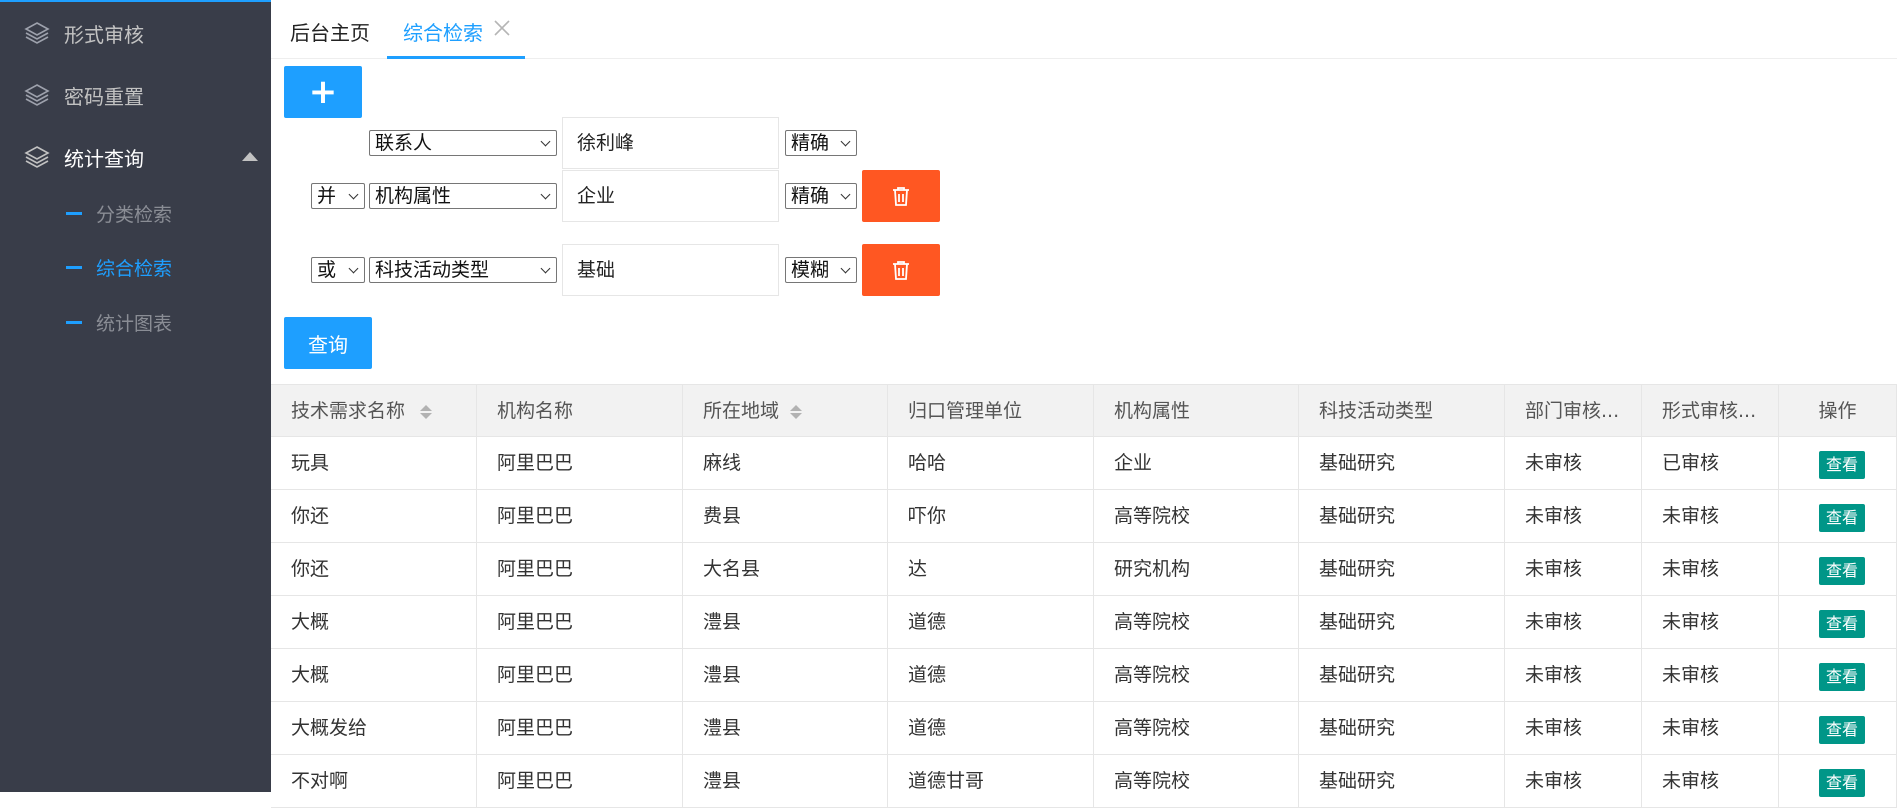 The width and height of the screenshot is (1897, 808). Describe the element at coordinates (463, 143) in the screenshot. I see `field-select: 联系人` at that location.